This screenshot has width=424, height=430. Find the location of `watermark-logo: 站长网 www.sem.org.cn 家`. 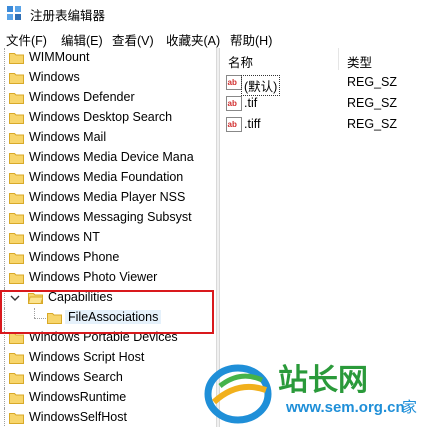

watermark-logo: 站长网 www.sem.org.cn 家 is located at coordinates (312, 388).